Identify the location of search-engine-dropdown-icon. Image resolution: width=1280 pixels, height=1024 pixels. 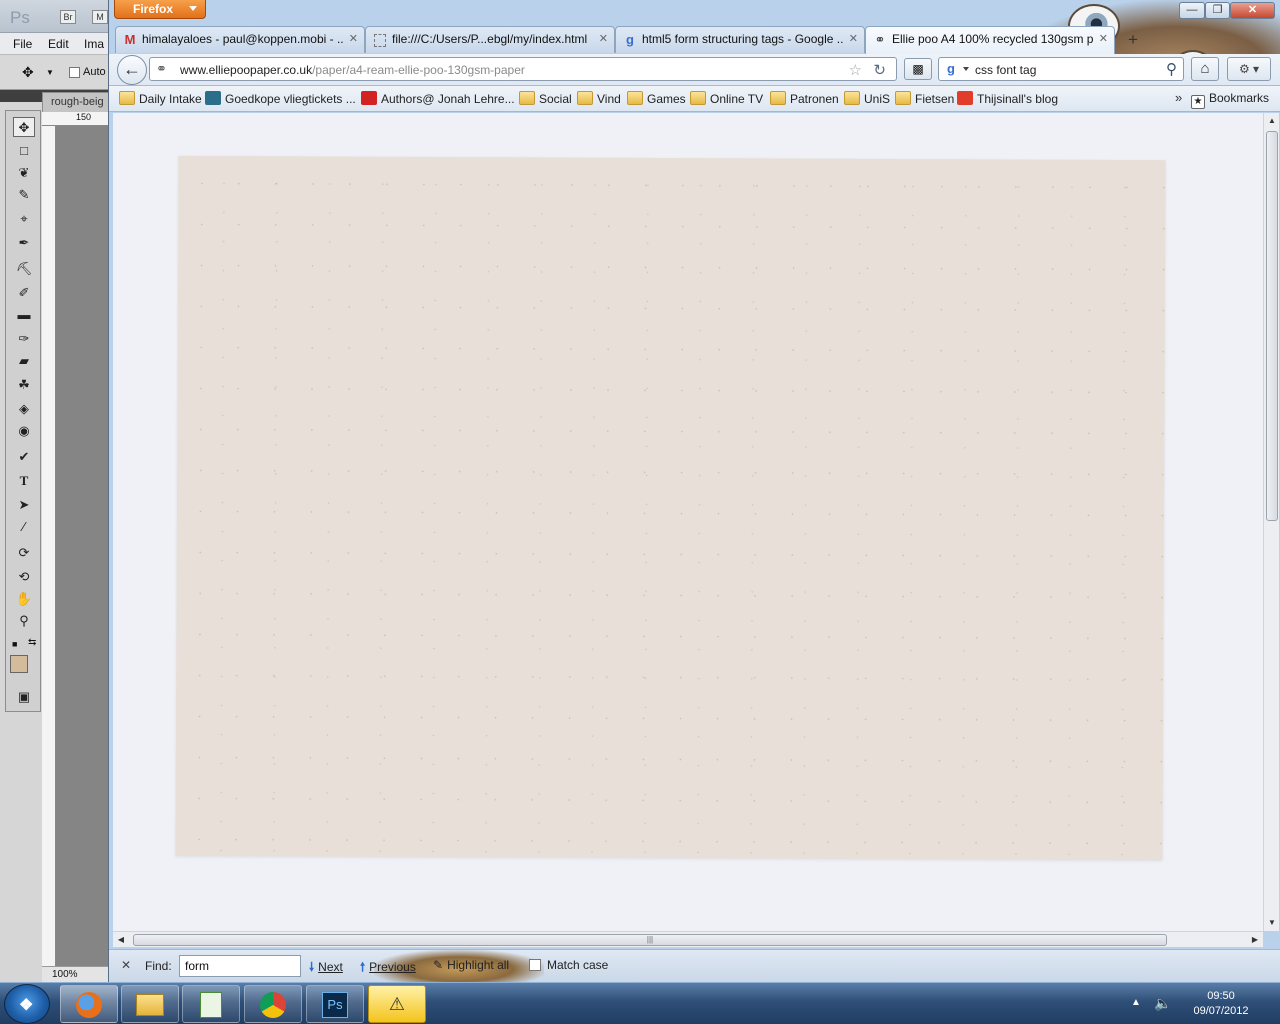
(966, 69).